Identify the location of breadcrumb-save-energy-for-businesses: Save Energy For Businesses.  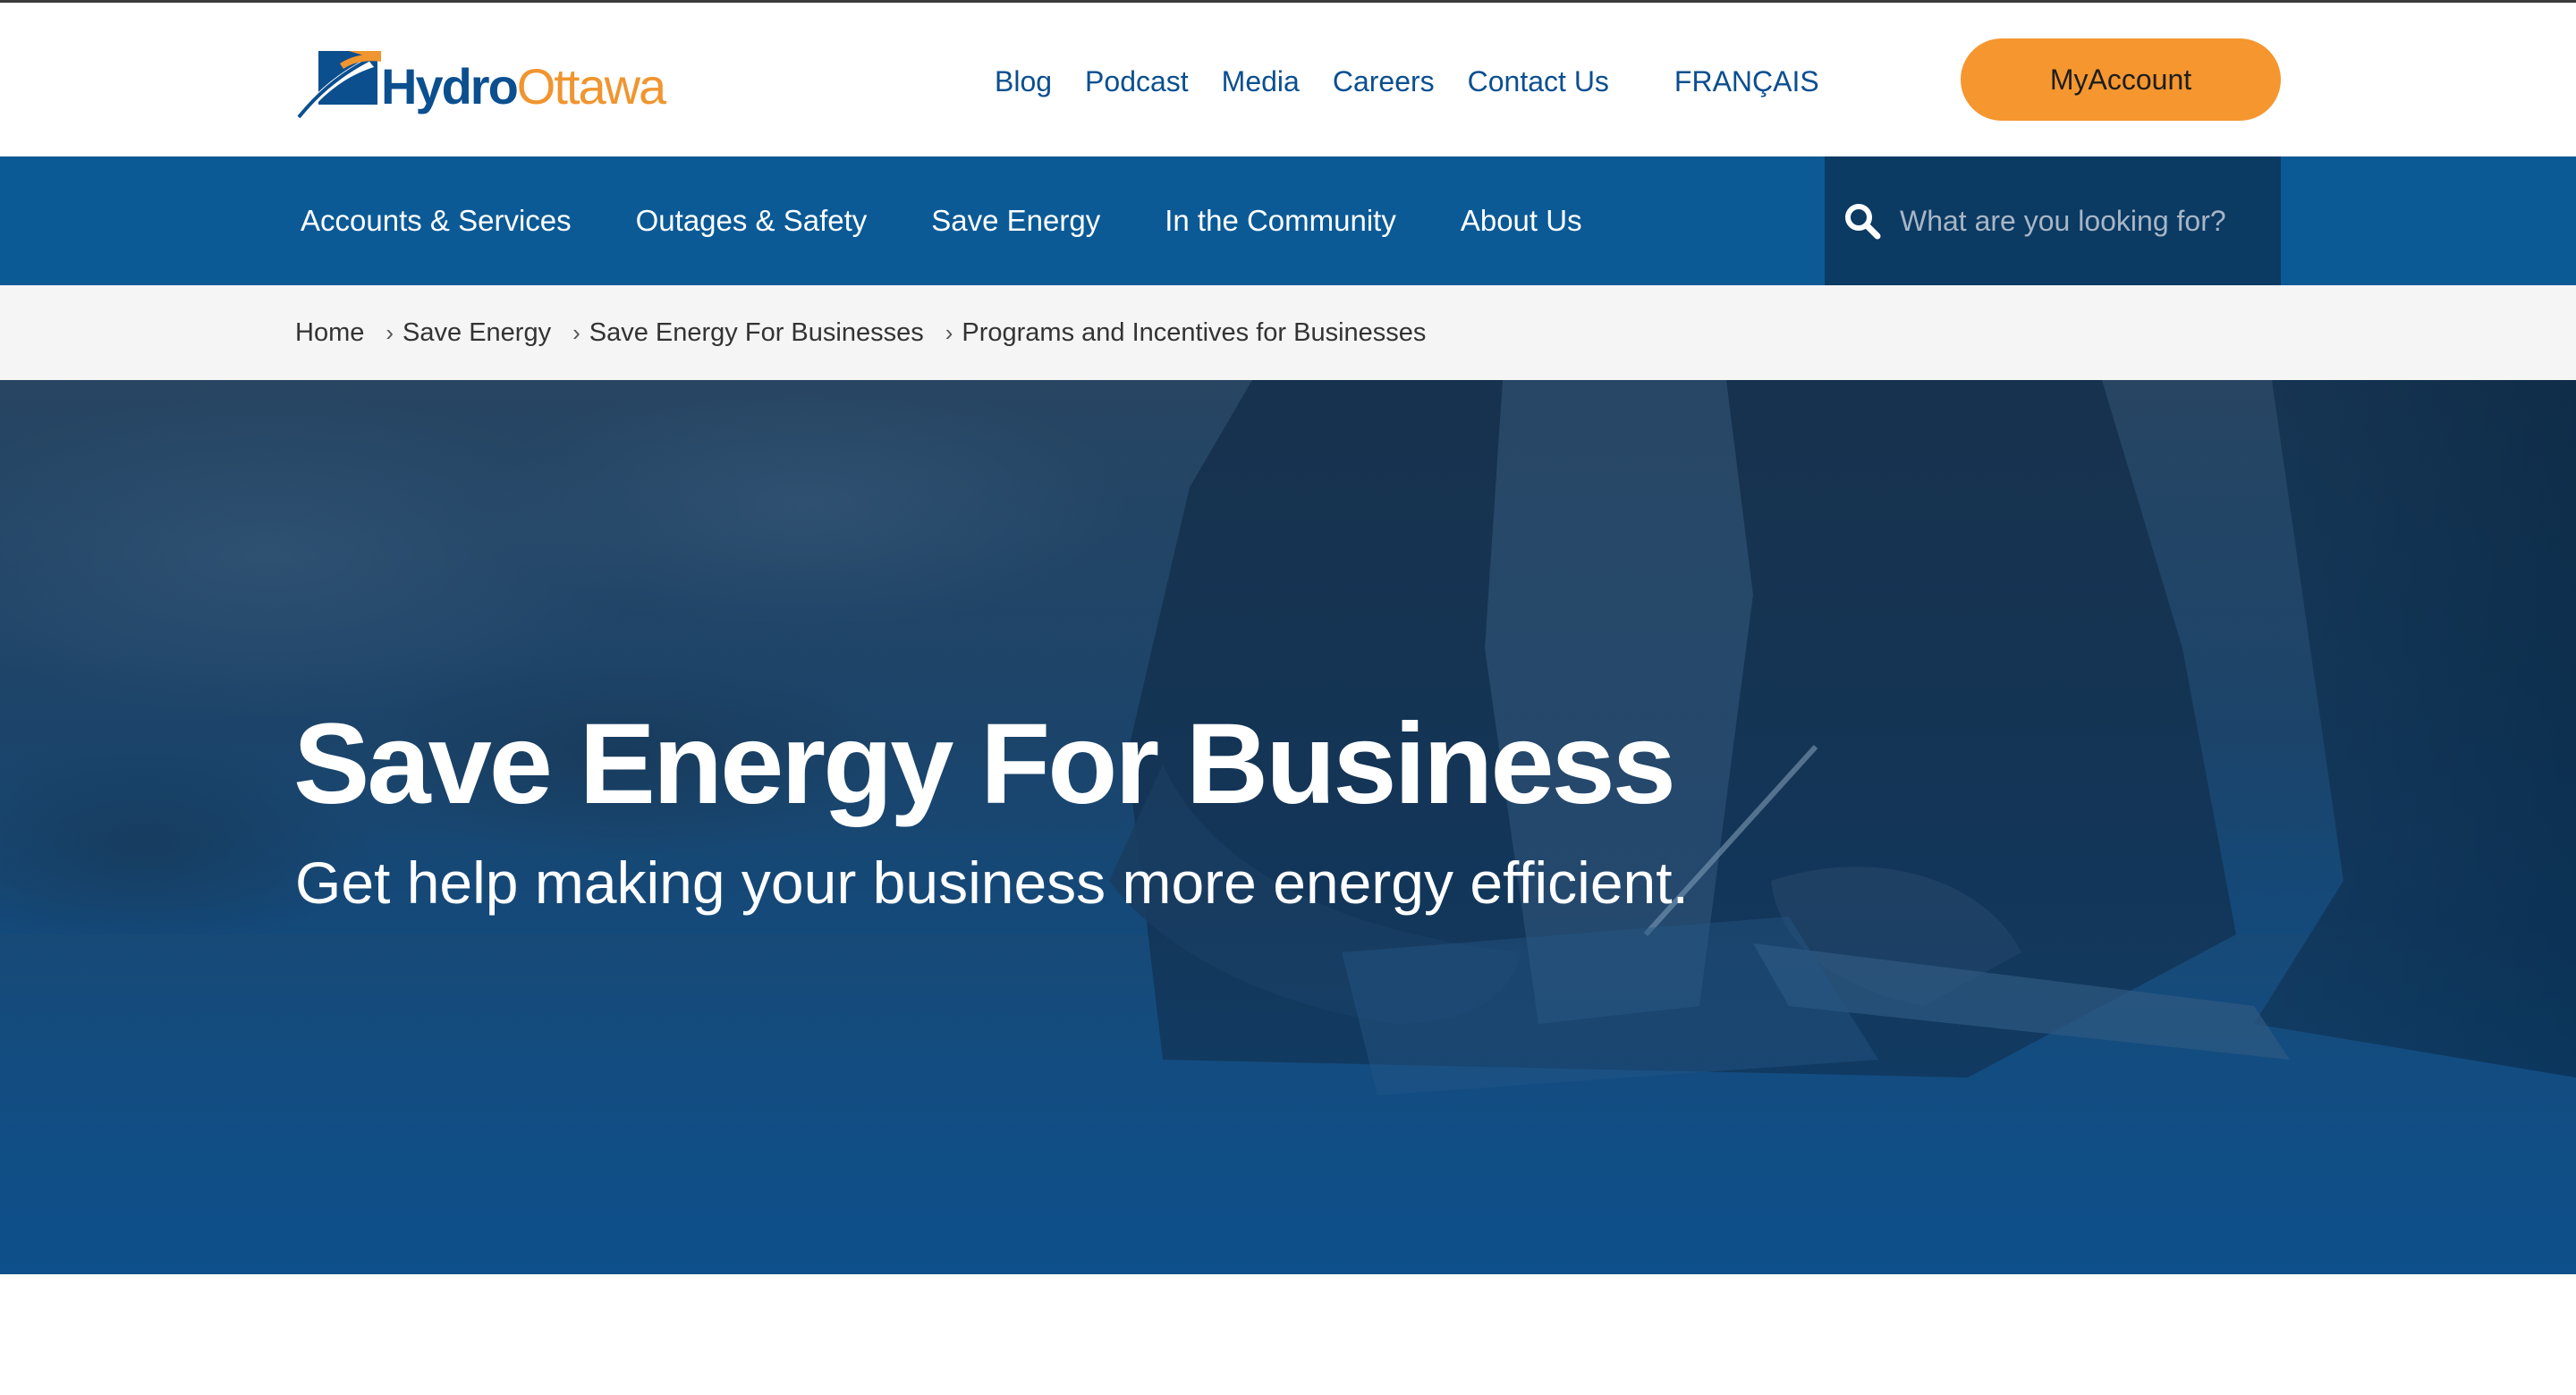
(756, 333).